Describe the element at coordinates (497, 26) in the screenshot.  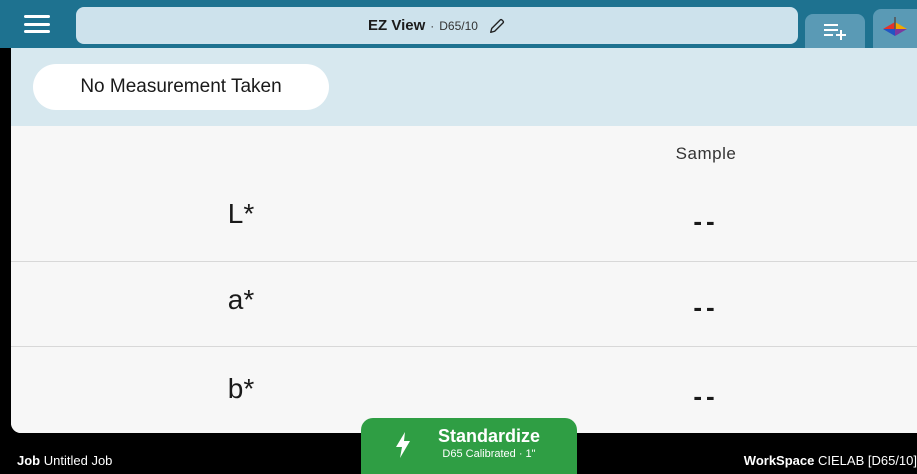
I see `pencil-icon` at that location.